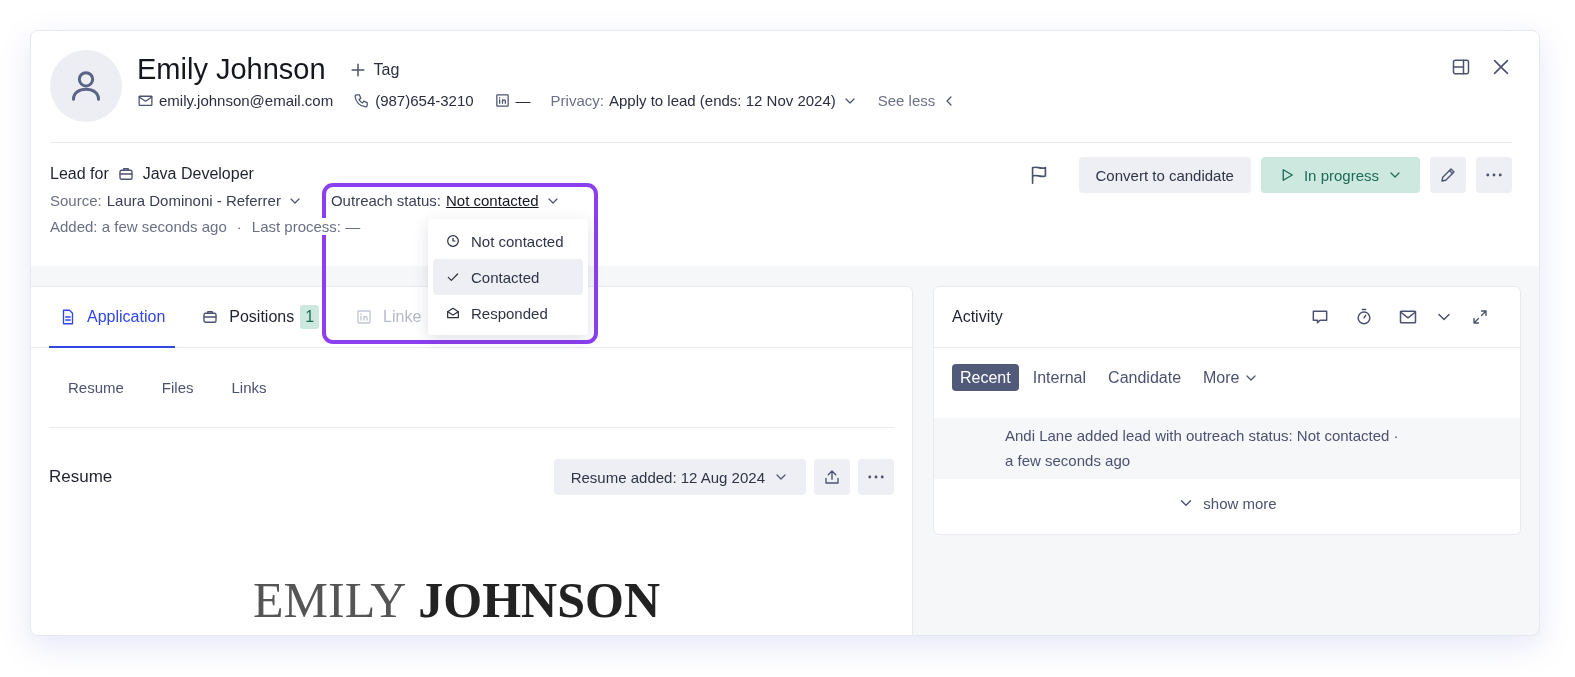 The height and width of the screenshot is (677, 1575). I want to click on resume-version-dropdown: Resume added: 12 Aug 2024, so click(679, 477).